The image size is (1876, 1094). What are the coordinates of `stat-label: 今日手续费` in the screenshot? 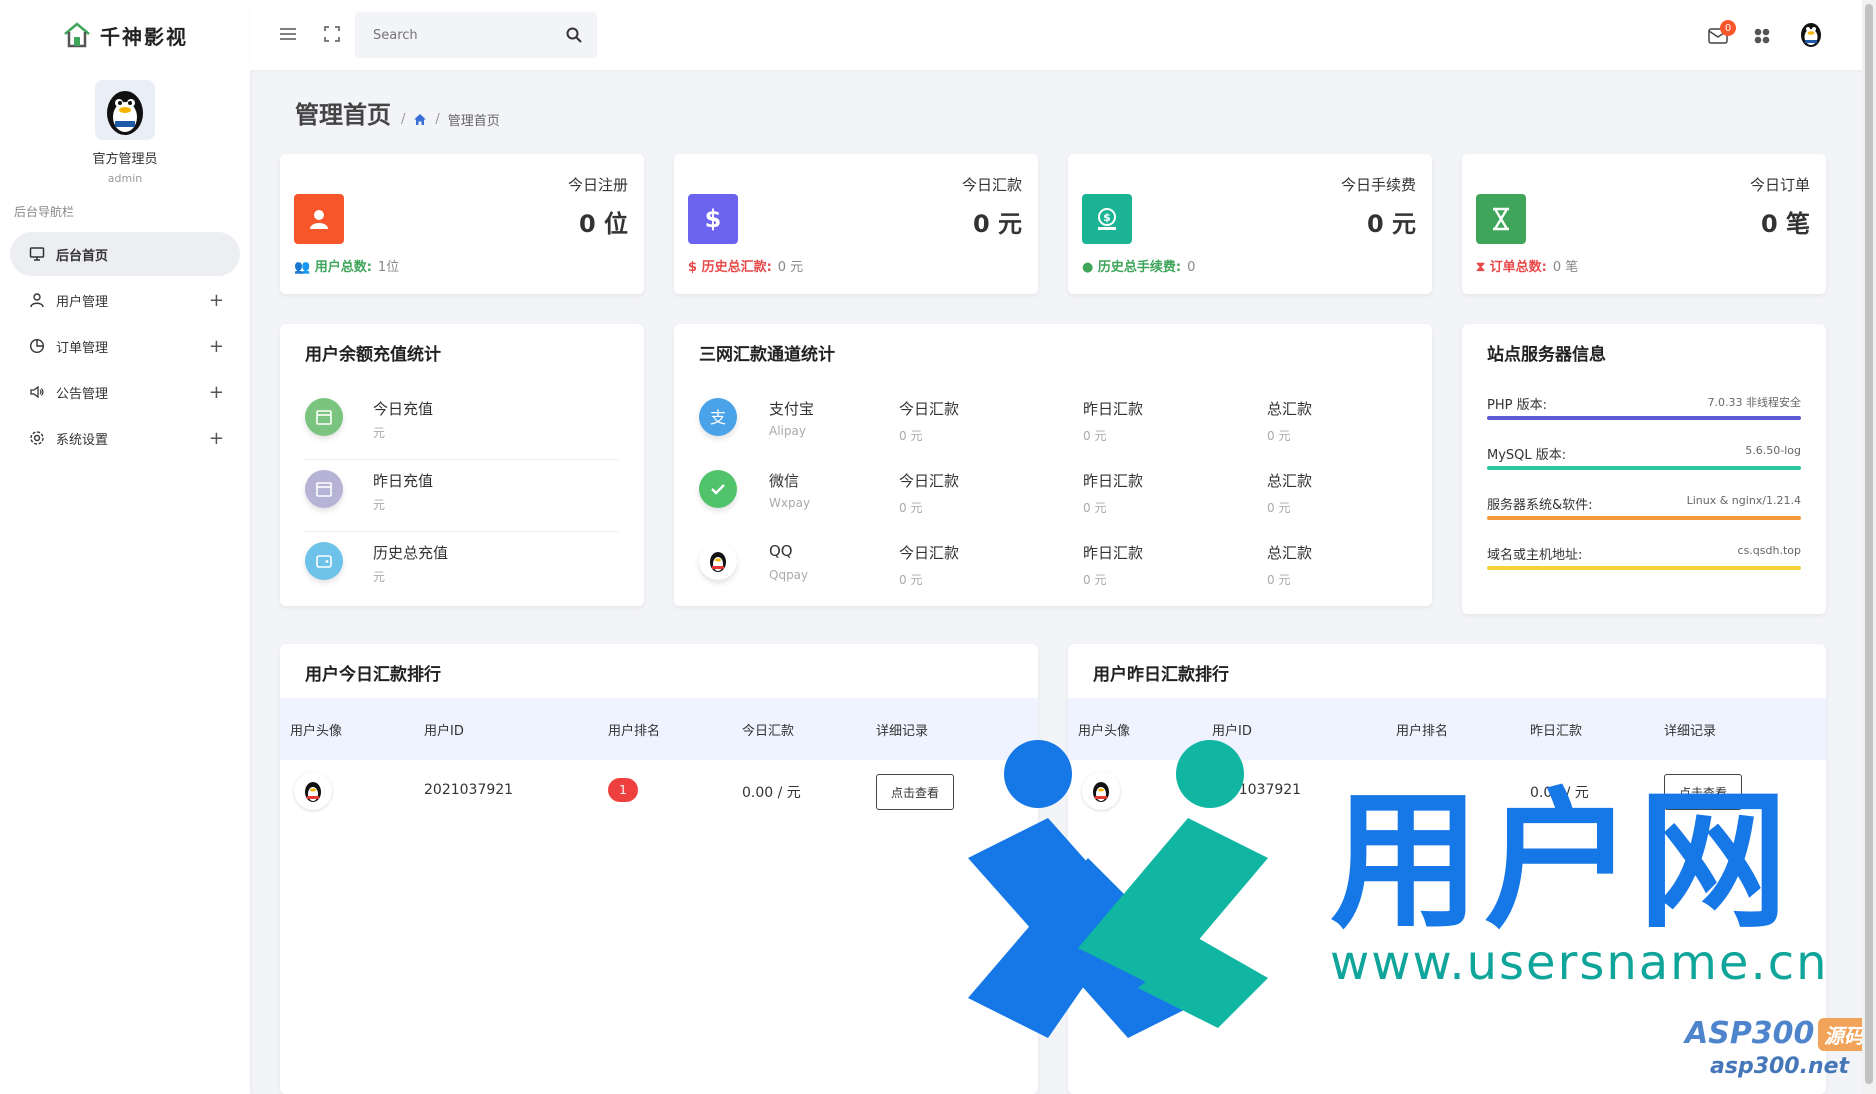 It's located at (1378, 185).